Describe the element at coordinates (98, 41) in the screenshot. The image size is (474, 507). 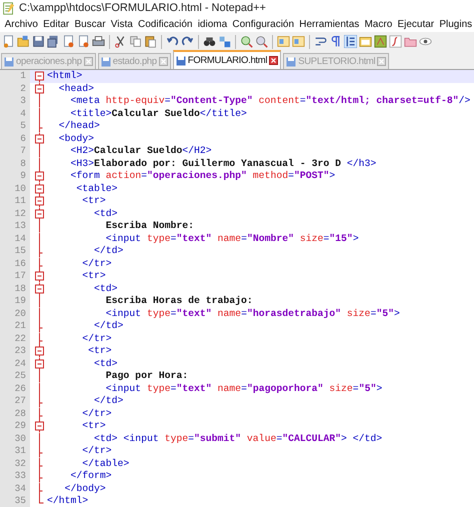
I see `print-icon` at that location.